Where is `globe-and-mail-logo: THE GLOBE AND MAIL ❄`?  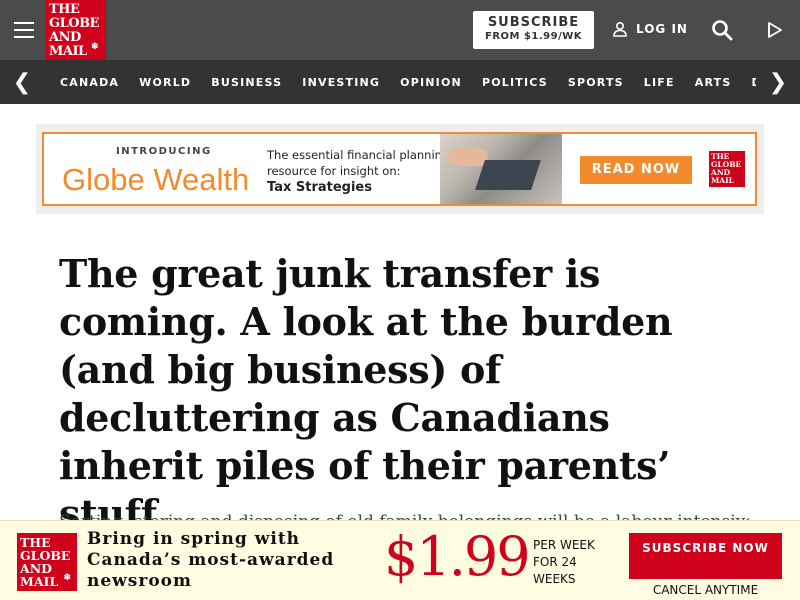
globe-and-mail-logo: THE GLOBE AND MAIL ❄ is located at coordinates (76, 30).